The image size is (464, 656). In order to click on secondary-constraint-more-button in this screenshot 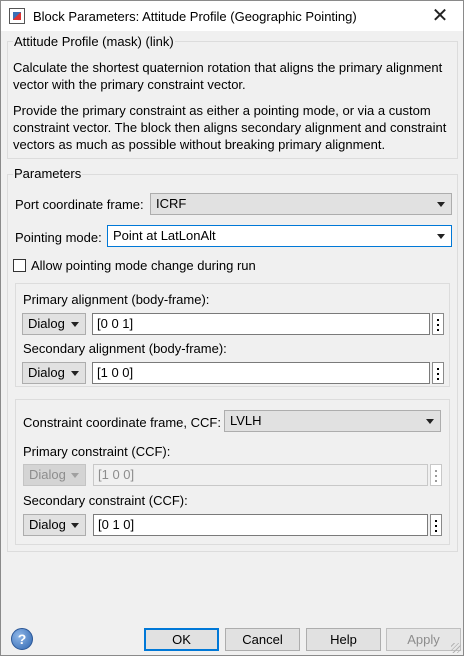, I will do `click(436, 525)`.